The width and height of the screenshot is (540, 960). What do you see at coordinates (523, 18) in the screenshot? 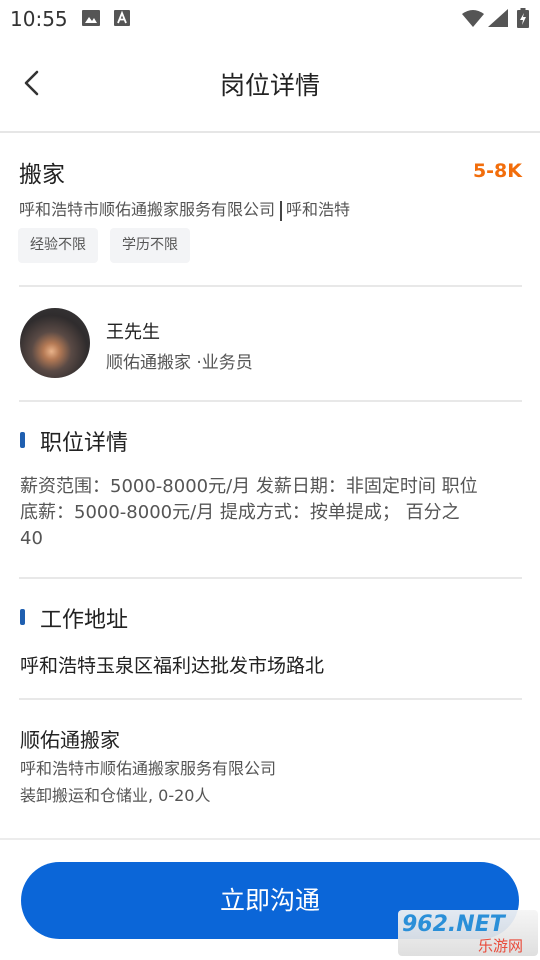
I see `battery-icon` at bounding box center [523, 18].